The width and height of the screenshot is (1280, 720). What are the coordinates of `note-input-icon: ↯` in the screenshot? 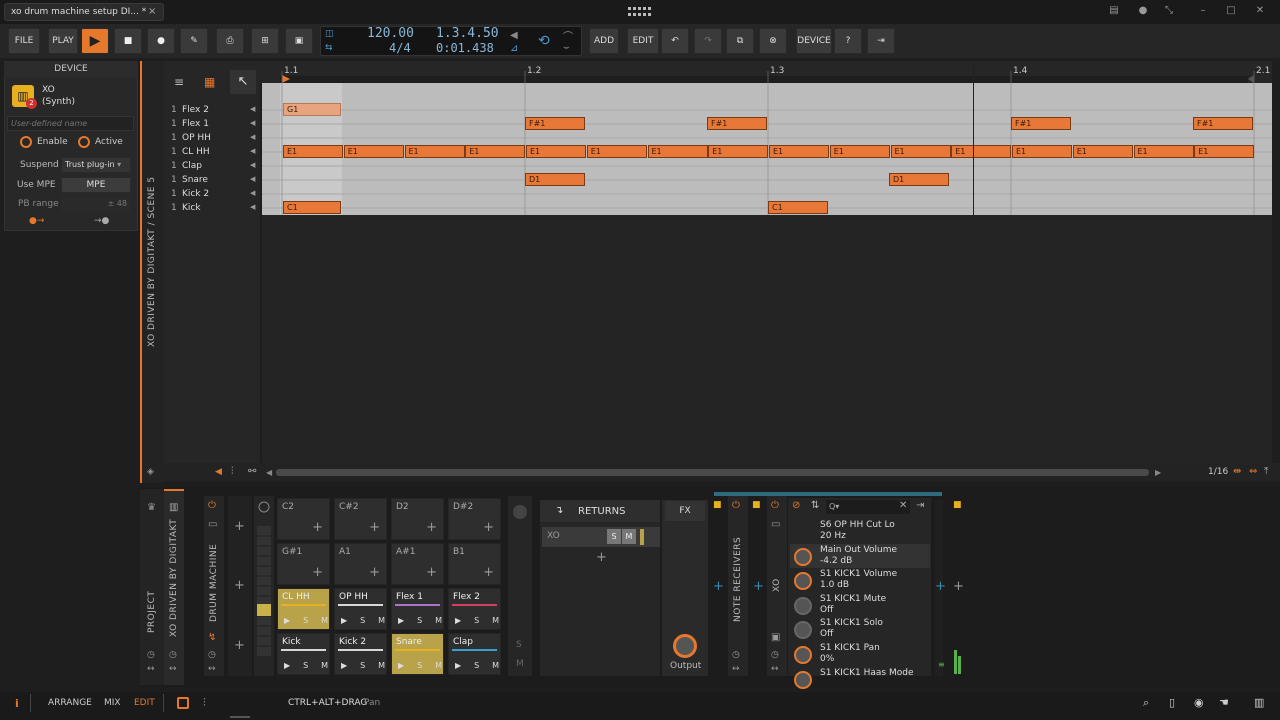 It's located at (212, 637).